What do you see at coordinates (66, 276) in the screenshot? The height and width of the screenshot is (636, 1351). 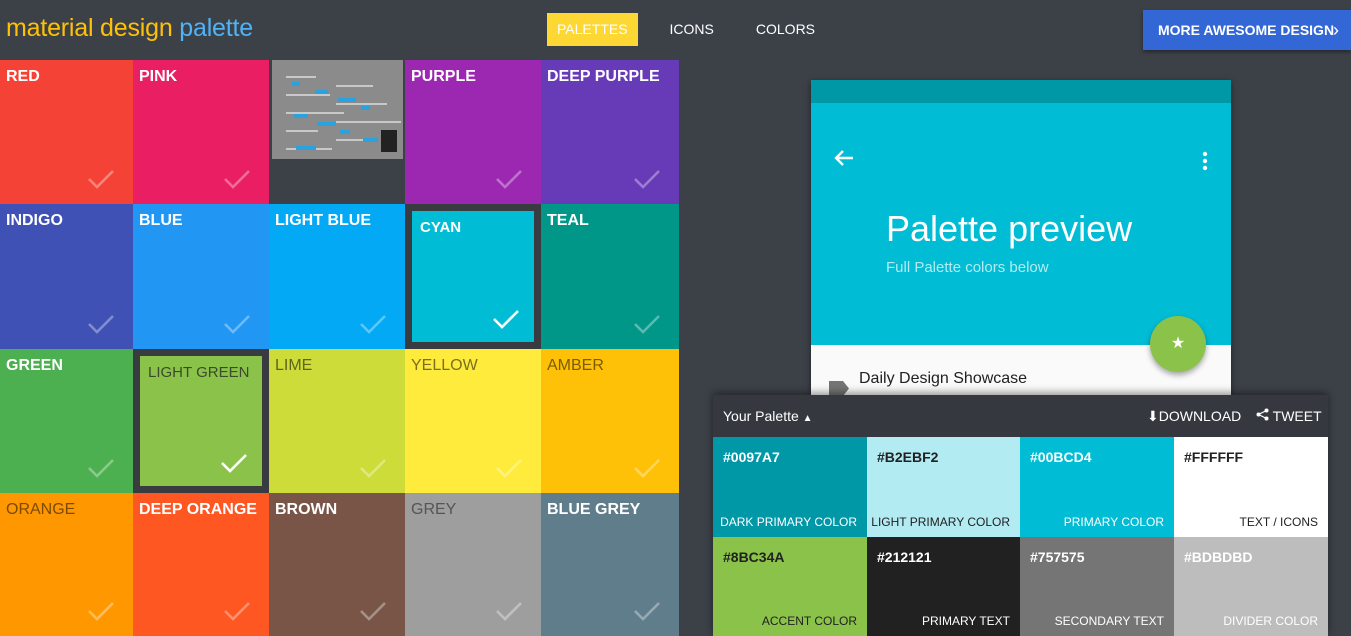 I see `palette-indigo: INDIGO` at bounding box center [66, 276].